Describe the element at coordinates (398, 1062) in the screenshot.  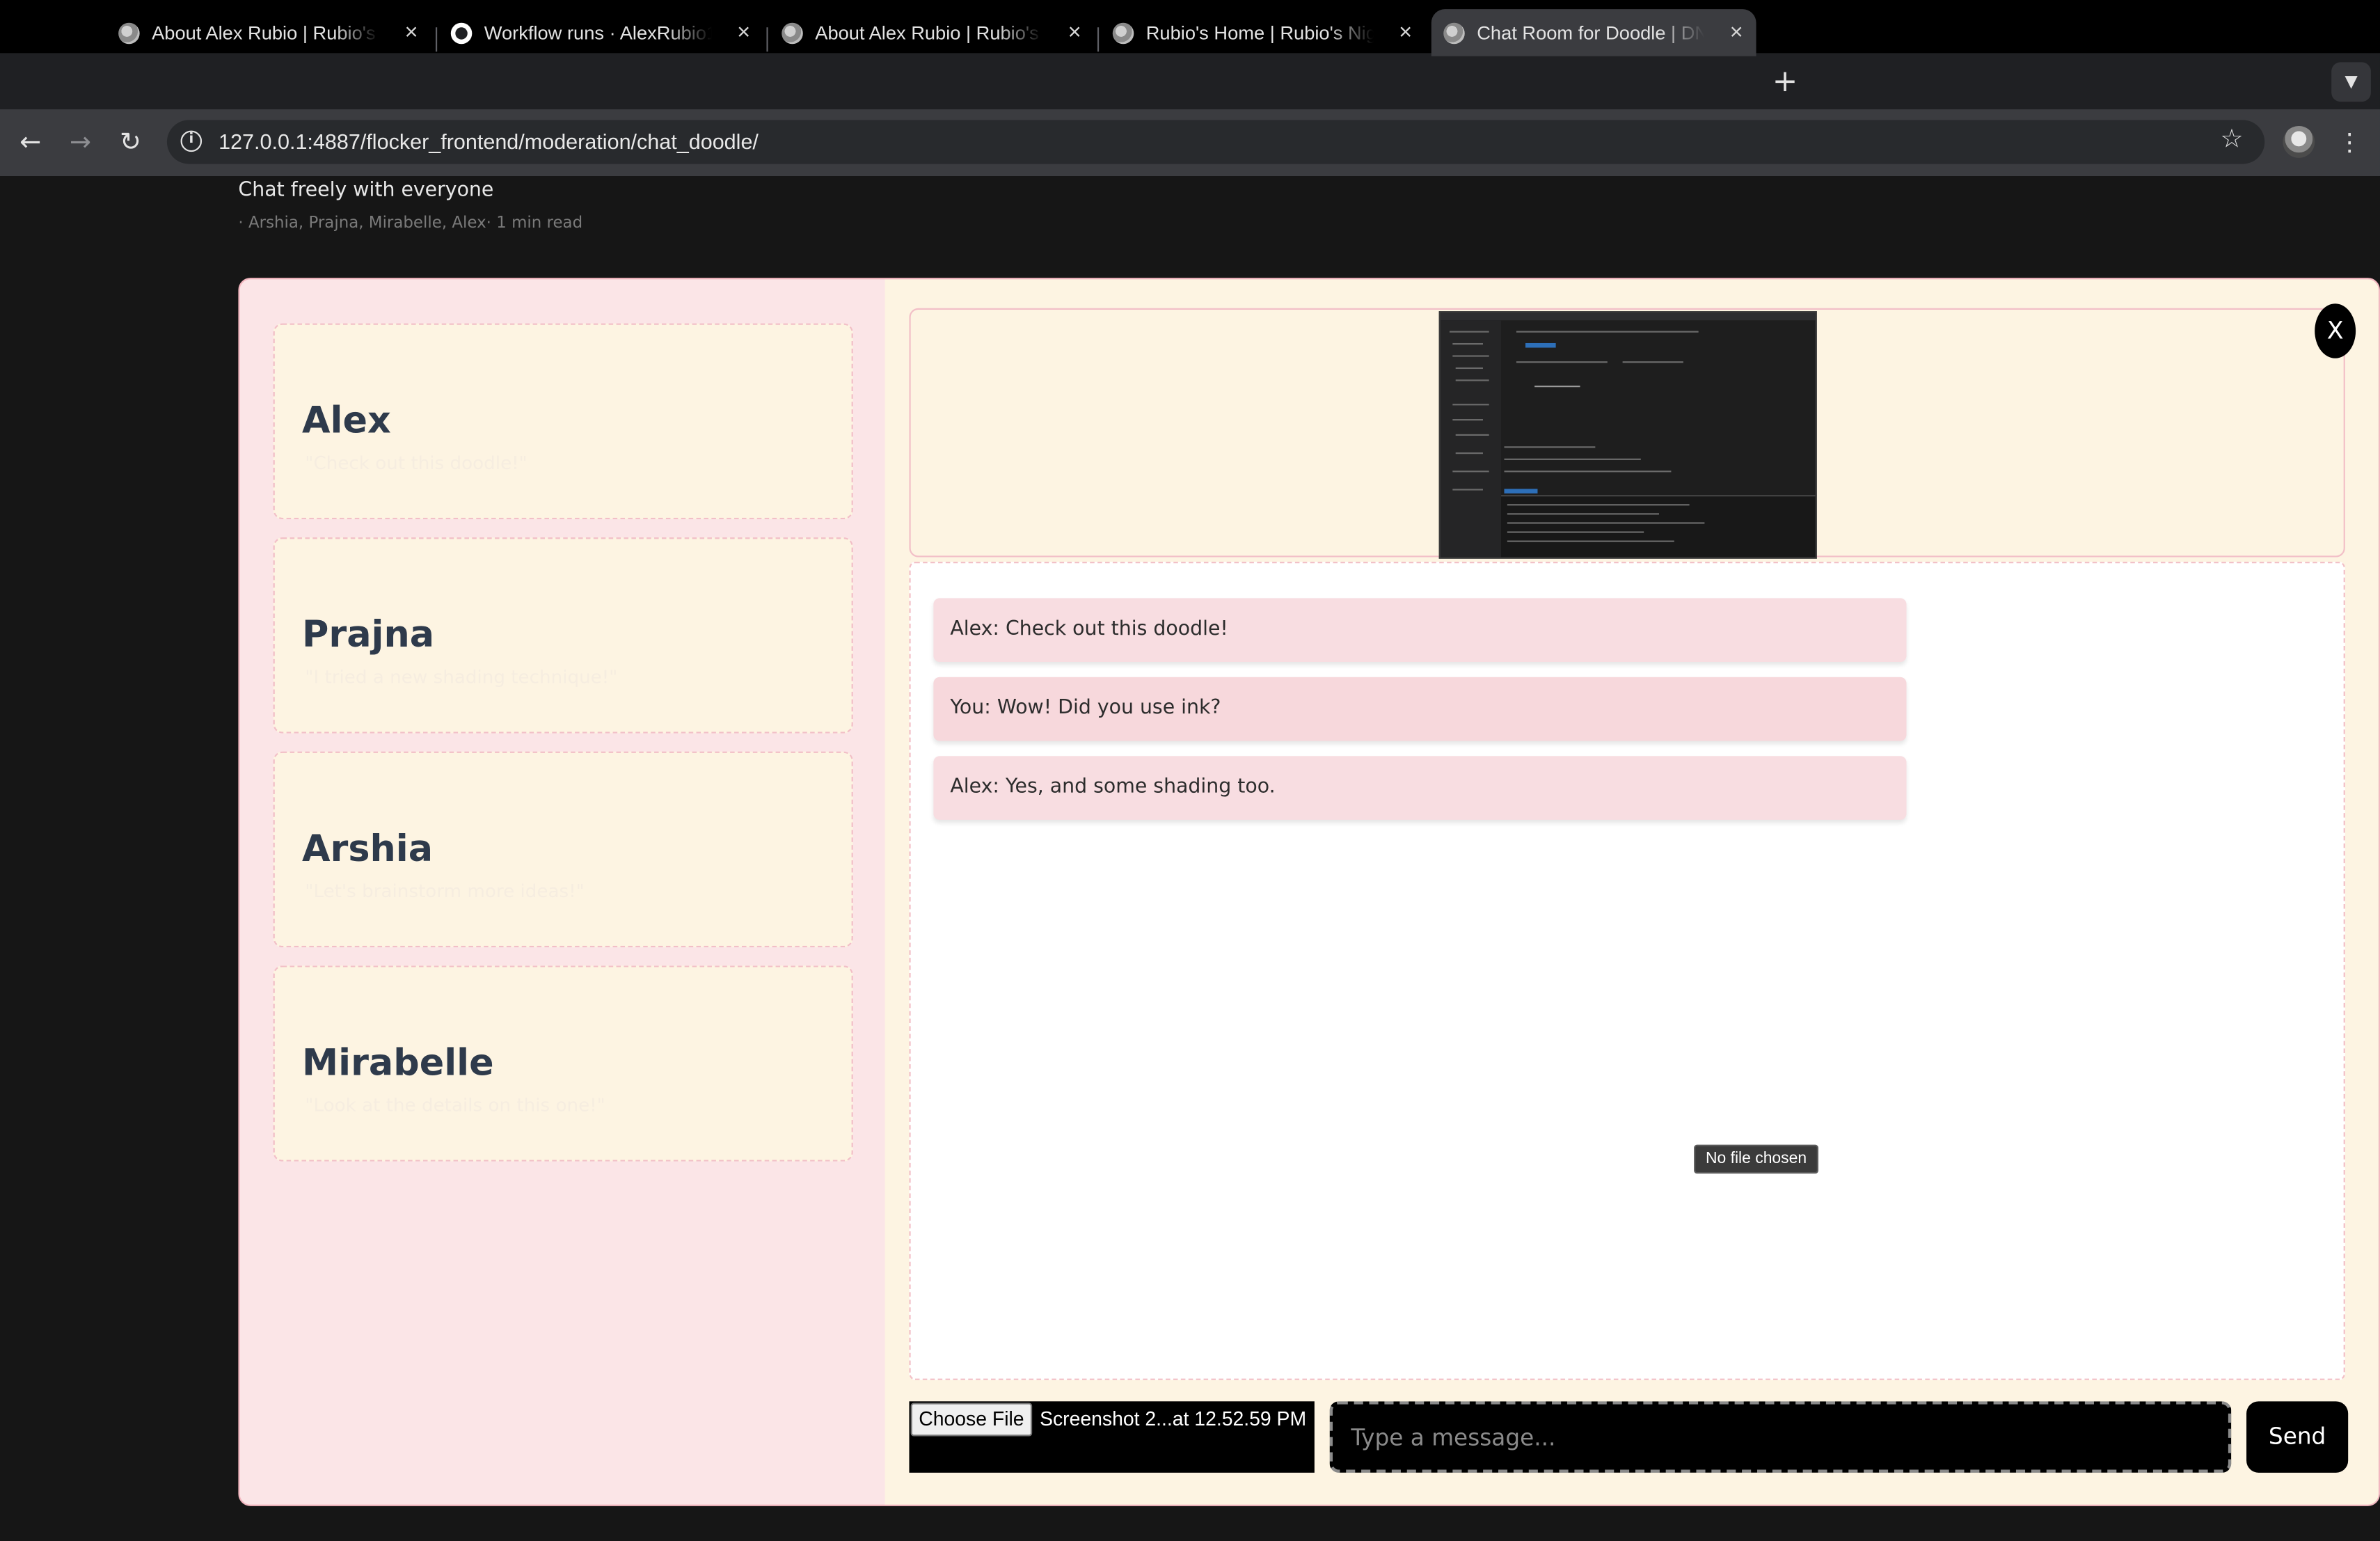
I see `user-name: Mirabelle` at that location.